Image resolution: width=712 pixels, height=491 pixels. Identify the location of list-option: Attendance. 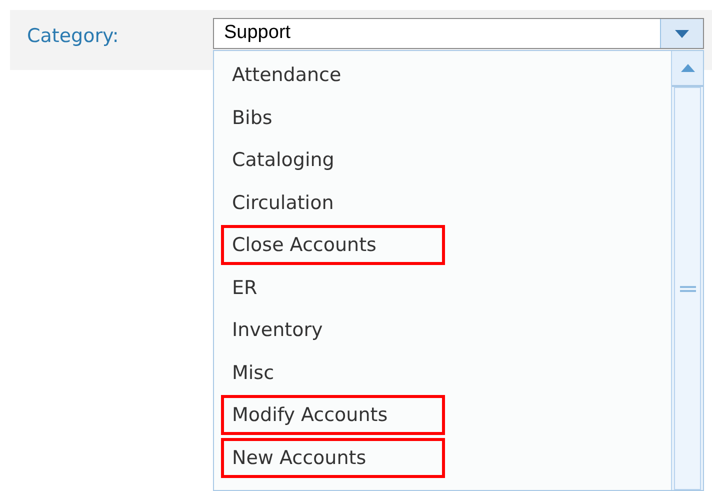
(281, 75).